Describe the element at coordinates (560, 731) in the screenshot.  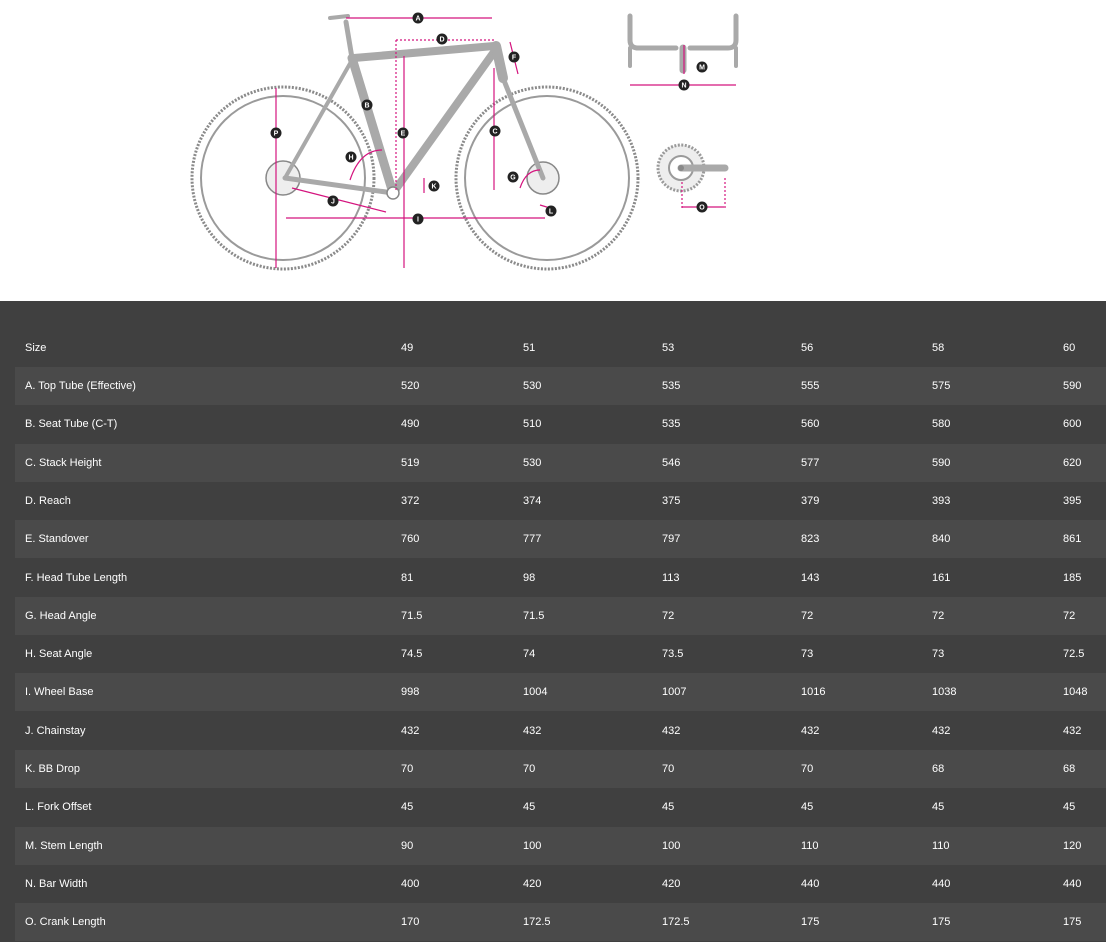
I see `table-row: J. Chainstay 432 432 432 432 432 432` at that location.